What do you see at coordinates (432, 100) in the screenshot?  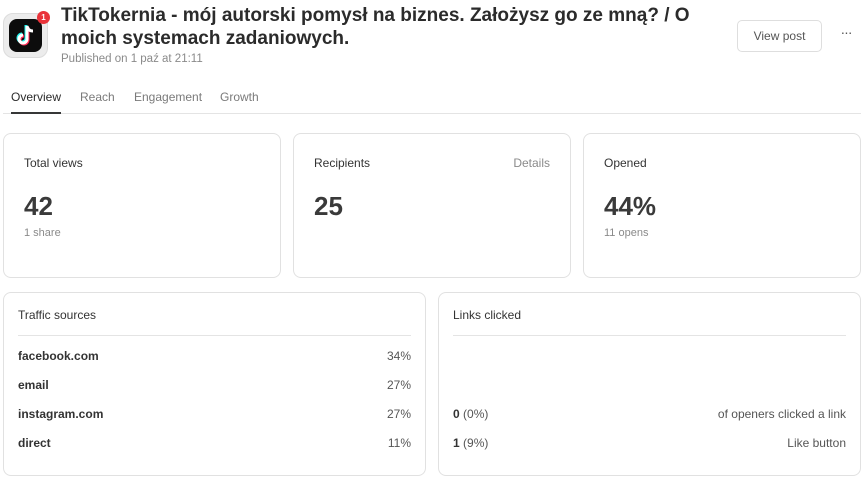 I see `tab-bar: Overview Reach Engagement Growth` at bounding box center [432, 100].